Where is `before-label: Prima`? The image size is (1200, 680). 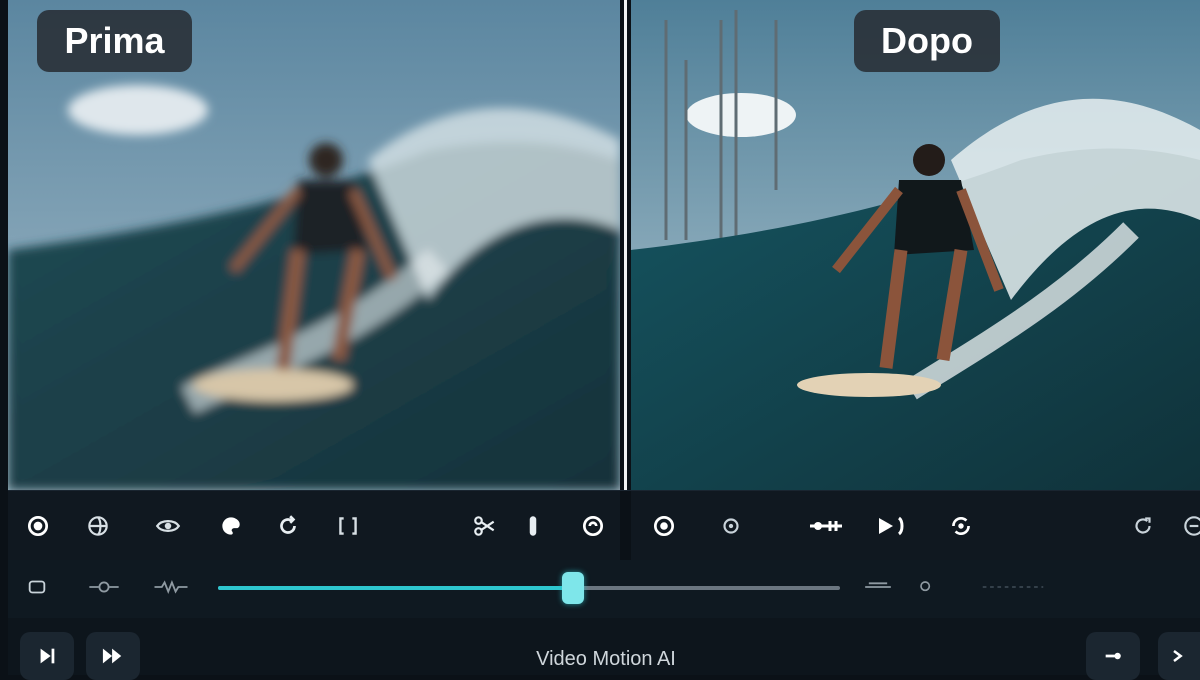 before-label: Prima is located at coordinates (114, 41).